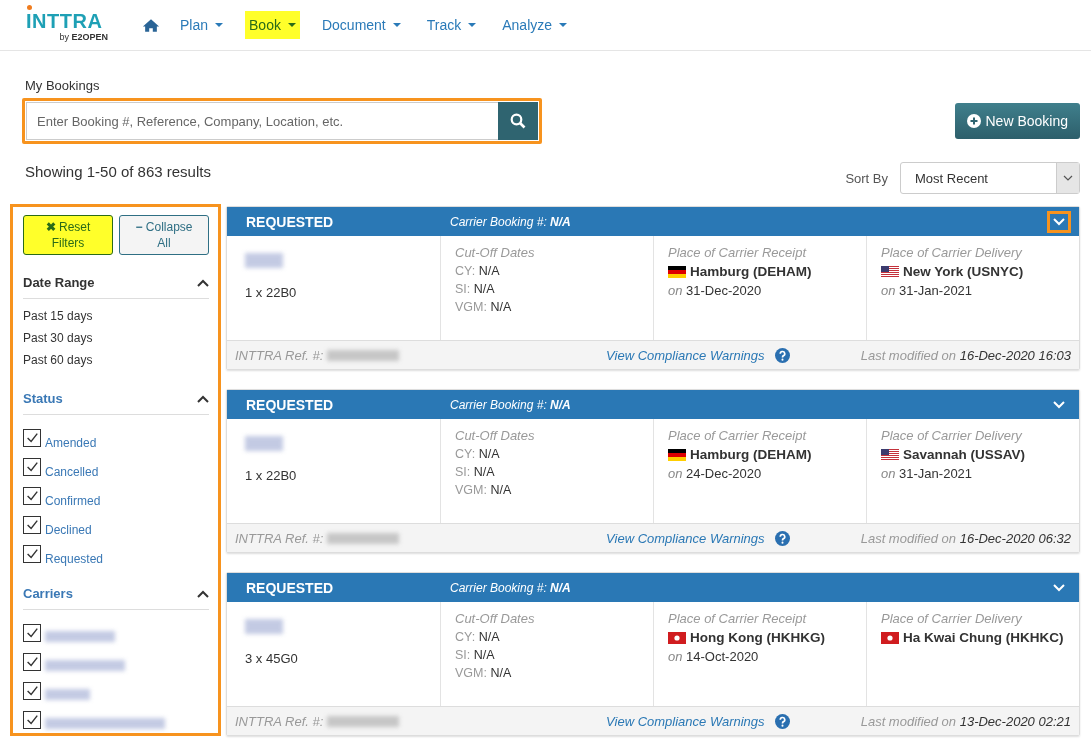 Image resolution: width=1091 pixels, height=746 pixels. Describe the element at coordinates (272, 658) in the screenshot. I see `container-count: 3 x 45G0` at that location.